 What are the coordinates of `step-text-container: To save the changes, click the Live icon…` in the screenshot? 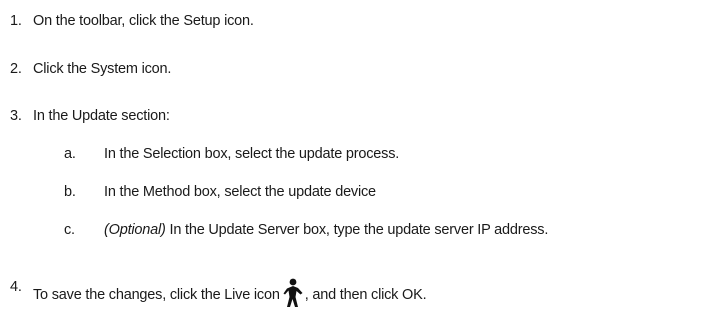 It's located at (230, 293).